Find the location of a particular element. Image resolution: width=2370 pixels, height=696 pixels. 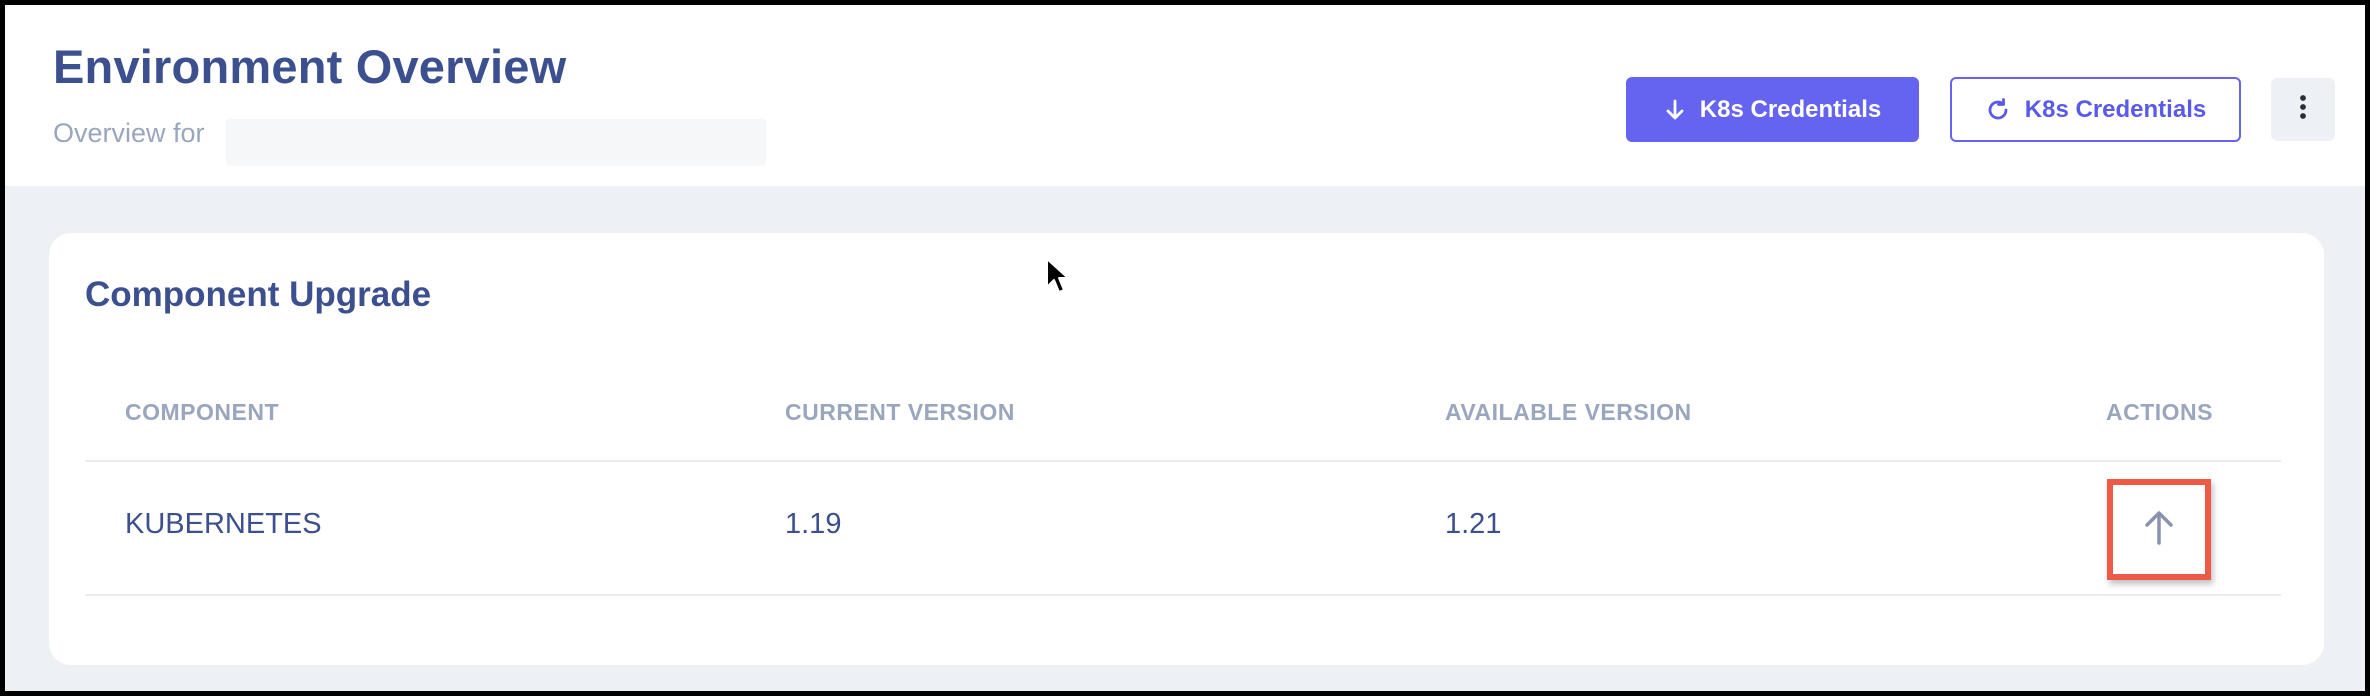

component-name: KUBERNETES is located at coordinates (223, 524).